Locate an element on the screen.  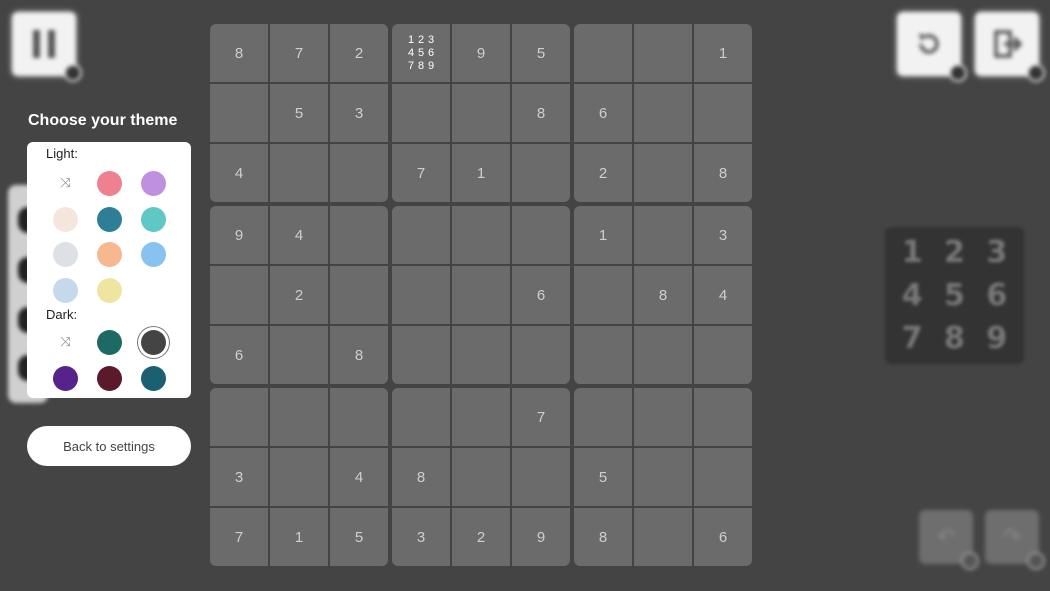
theme-swatch-cream is located at coordinates (65, 219).